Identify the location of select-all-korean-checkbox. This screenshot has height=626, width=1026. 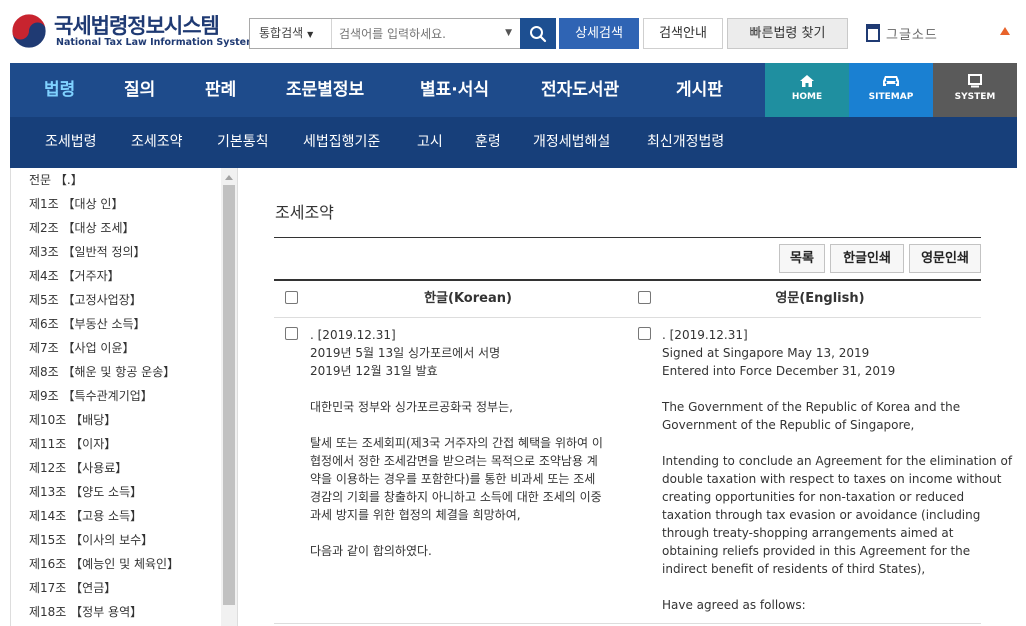
(291, 297).